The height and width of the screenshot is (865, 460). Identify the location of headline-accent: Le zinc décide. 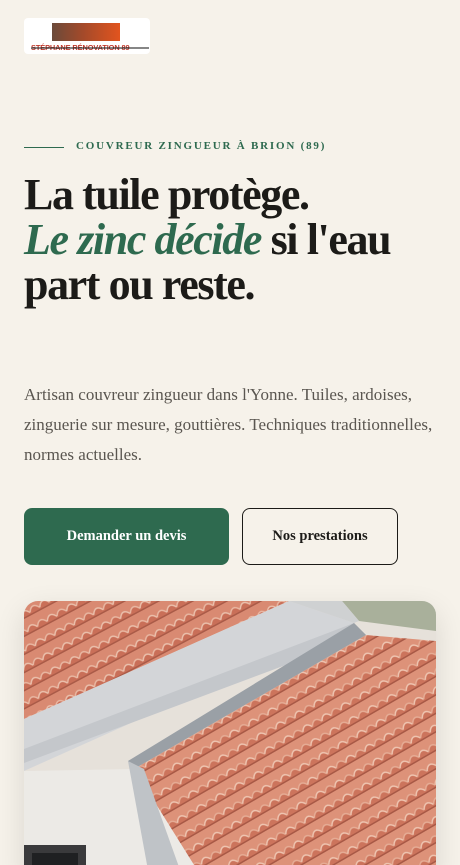
(143, 239).